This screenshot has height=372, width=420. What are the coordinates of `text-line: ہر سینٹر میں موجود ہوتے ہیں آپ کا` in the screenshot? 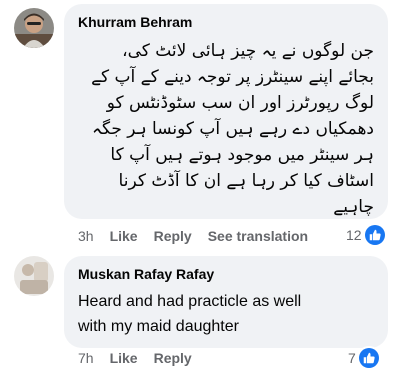 It's located at (242, 155).